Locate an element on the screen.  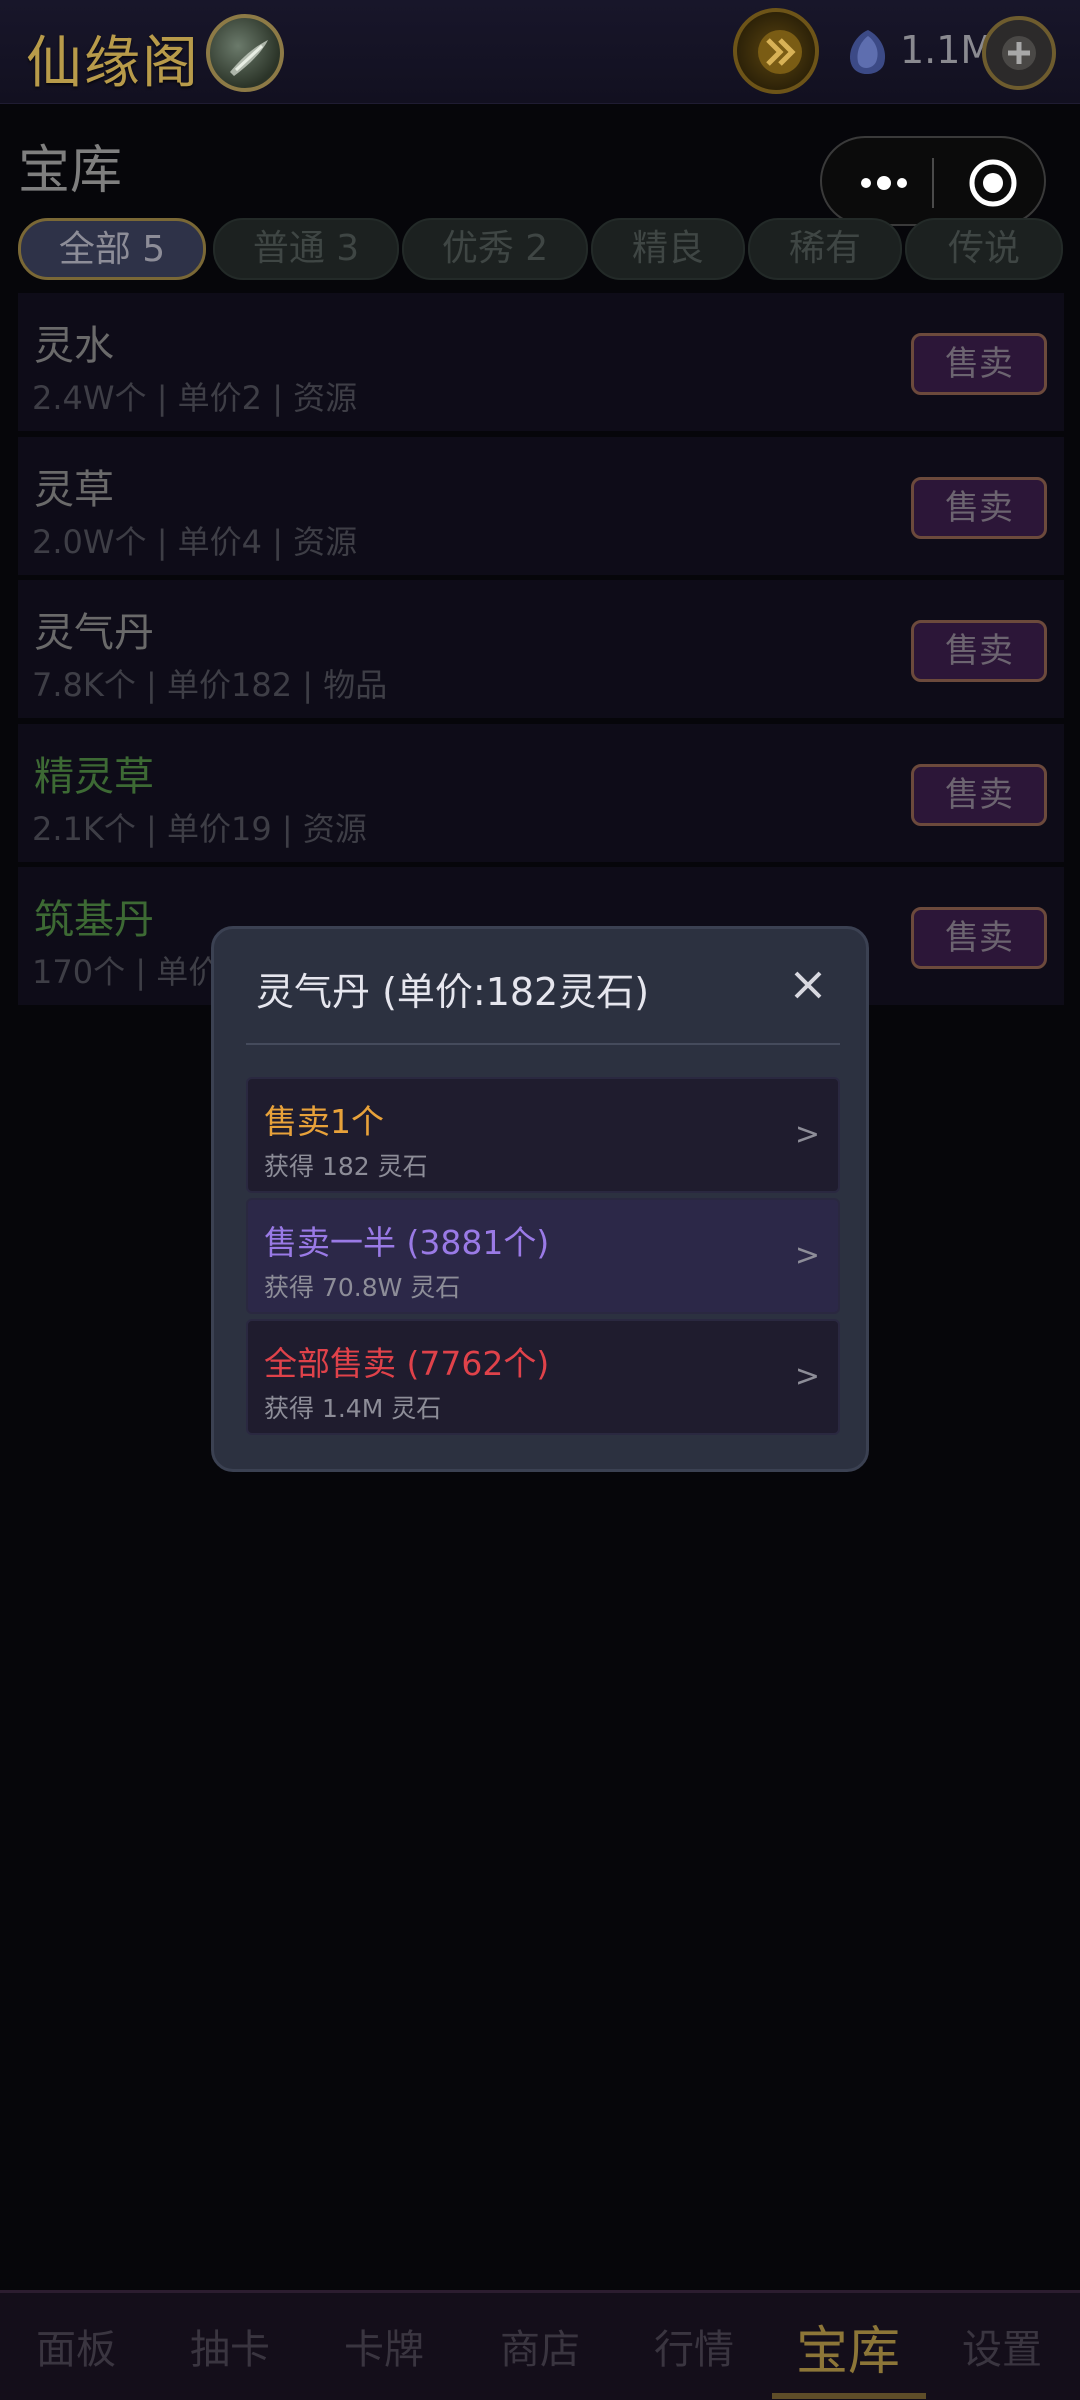
option-subtitle: 获得 70.8W 灵石 is located at coordinates (362, 1287).